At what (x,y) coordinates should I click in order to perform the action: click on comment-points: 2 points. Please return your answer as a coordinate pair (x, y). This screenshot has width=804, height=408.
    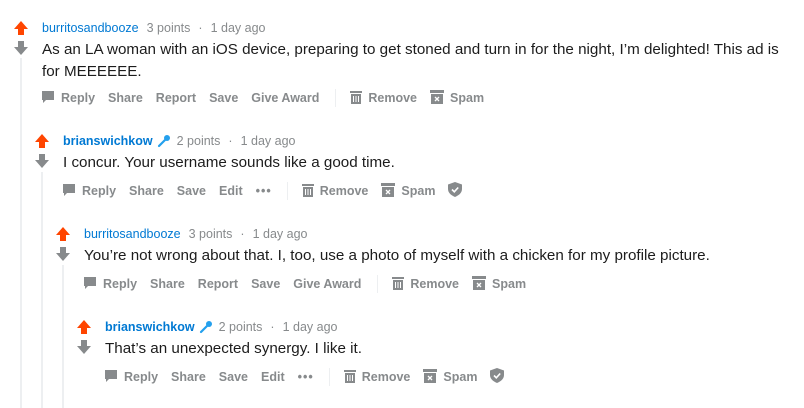
    Looking at the image, I should click on (240, 327).